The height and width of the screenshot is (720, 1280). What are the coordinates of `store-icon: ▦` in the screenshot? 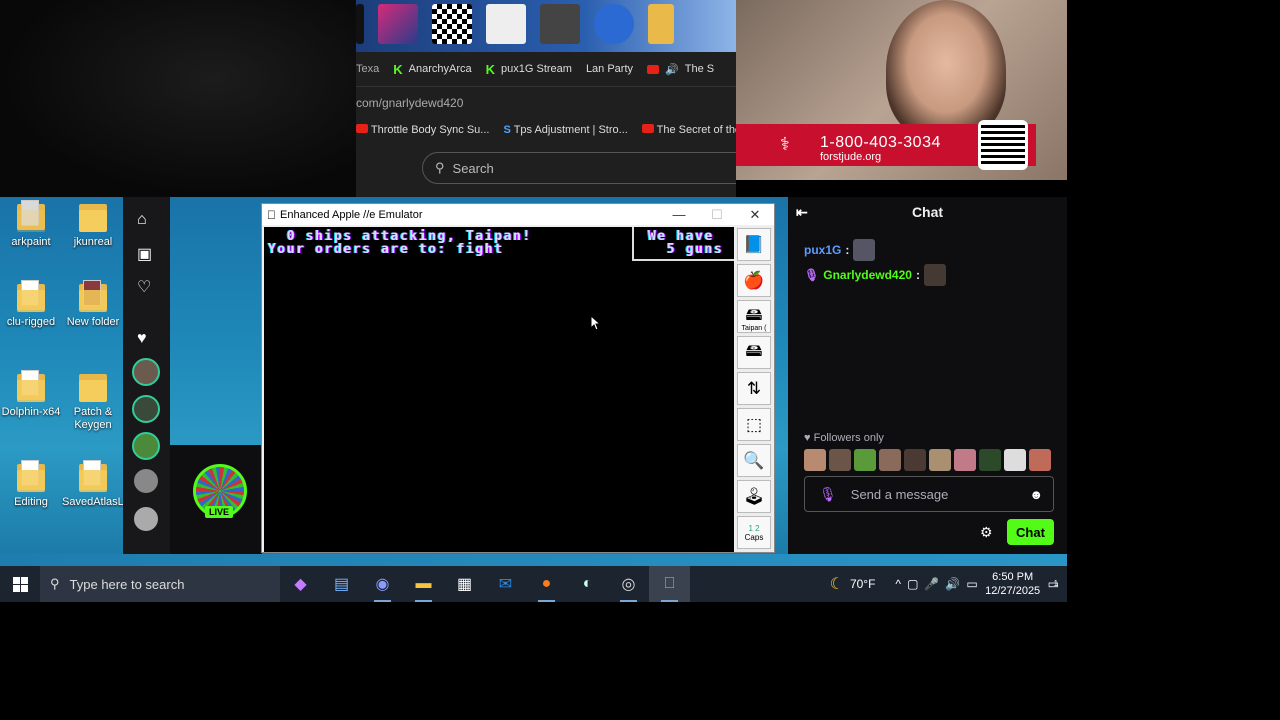 It's located at (464, 584).